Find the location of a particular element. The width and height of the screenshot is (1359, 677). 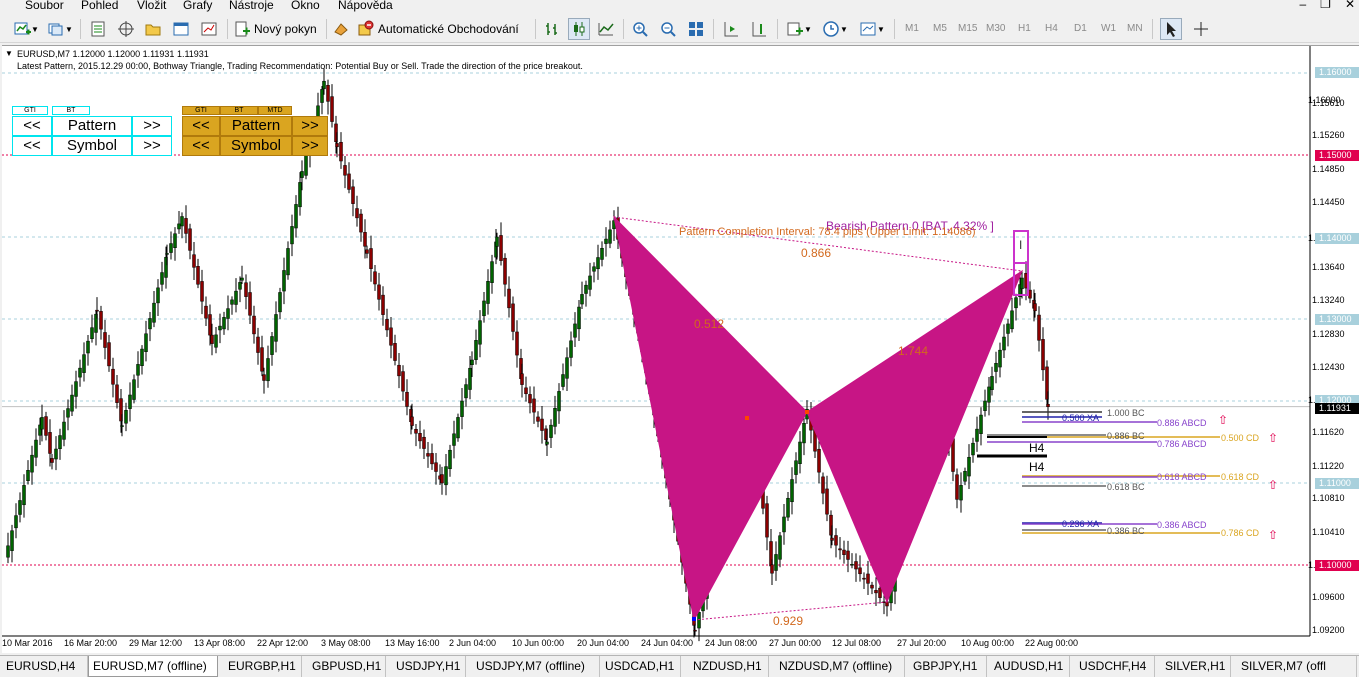

chart-shift-icon is located at coordinates (759, 29).